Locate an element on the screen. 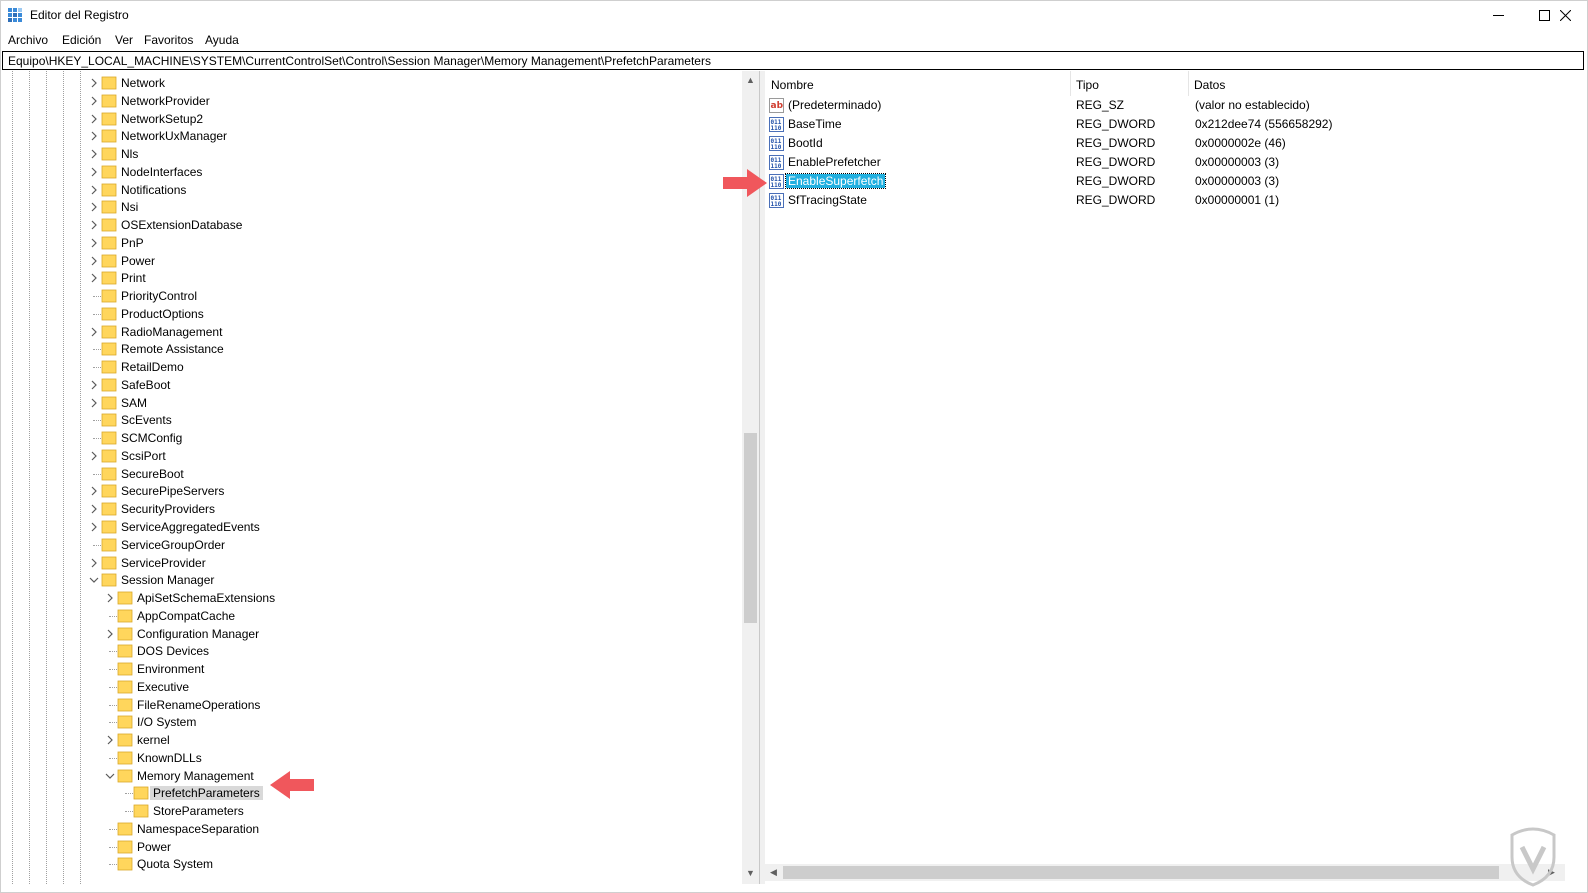  value-data: 0x00000001 (1) is located at coordinates (1237, 199).